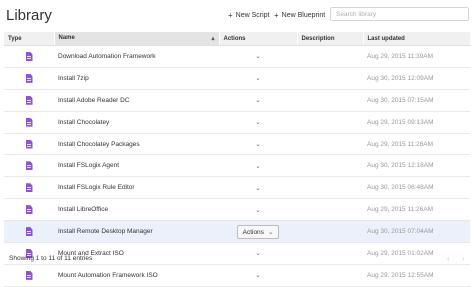 The height and width of the screenshot is (287, 474). What do you see at coordinates (137, 39) in the screenshot?
I see `column-header-name: Name ▴` at bounding box center [137, 39].